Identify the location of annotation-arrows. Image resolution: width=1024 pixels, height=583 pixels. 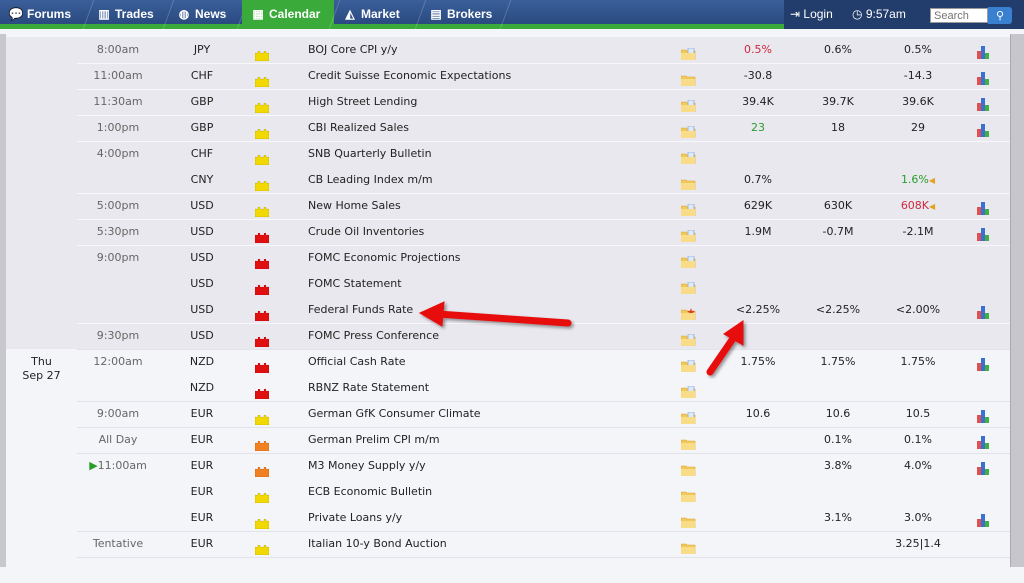
(581, 338).